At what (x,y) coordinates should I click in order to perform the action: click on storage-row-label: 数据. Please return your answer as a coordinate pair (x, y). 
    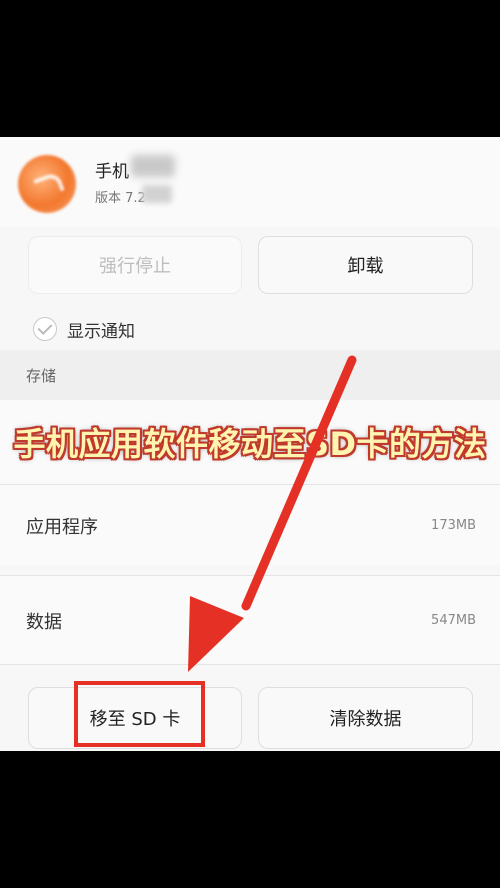
    Looking at the image, I should click on (44, 622).